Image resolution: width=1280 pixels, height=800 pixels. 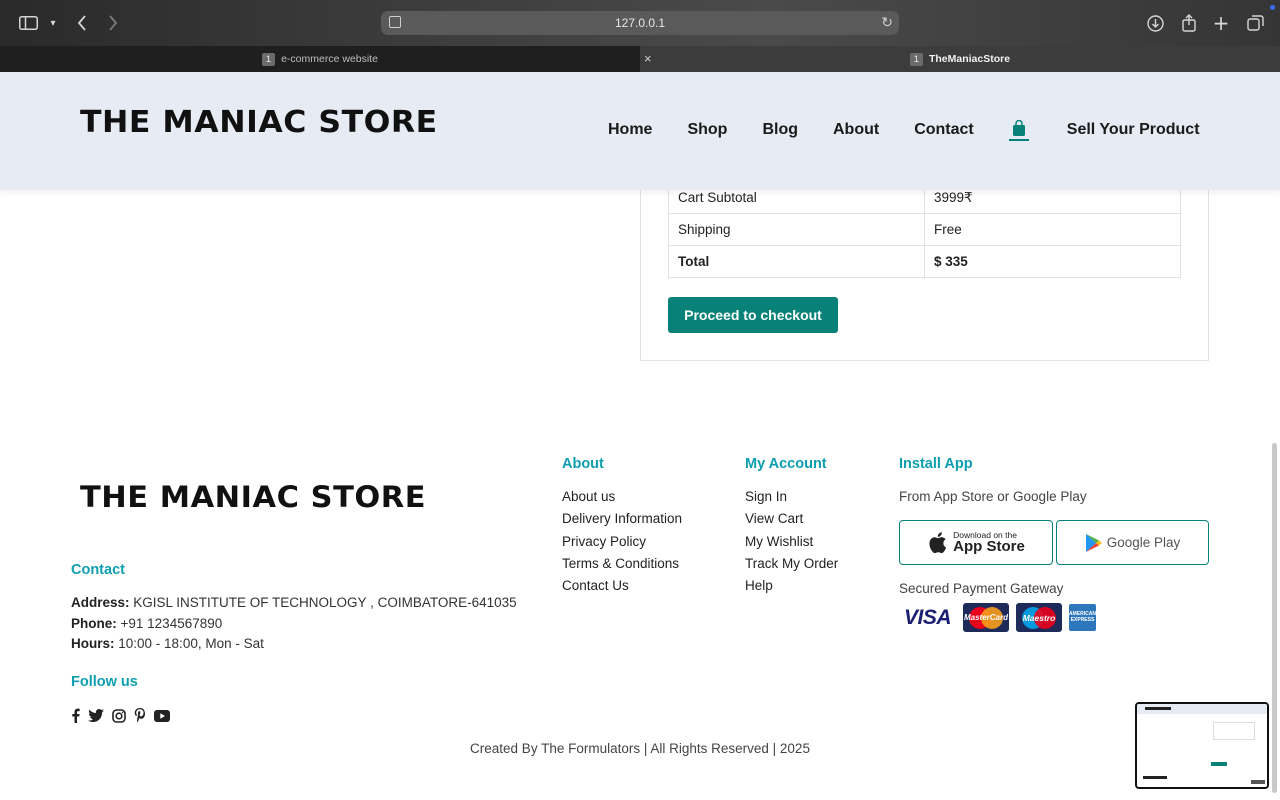 What do you see at coordinates (780, 130) in the screenshot?
I see `nav-blog: Blog` at bounding box center [780, 130].